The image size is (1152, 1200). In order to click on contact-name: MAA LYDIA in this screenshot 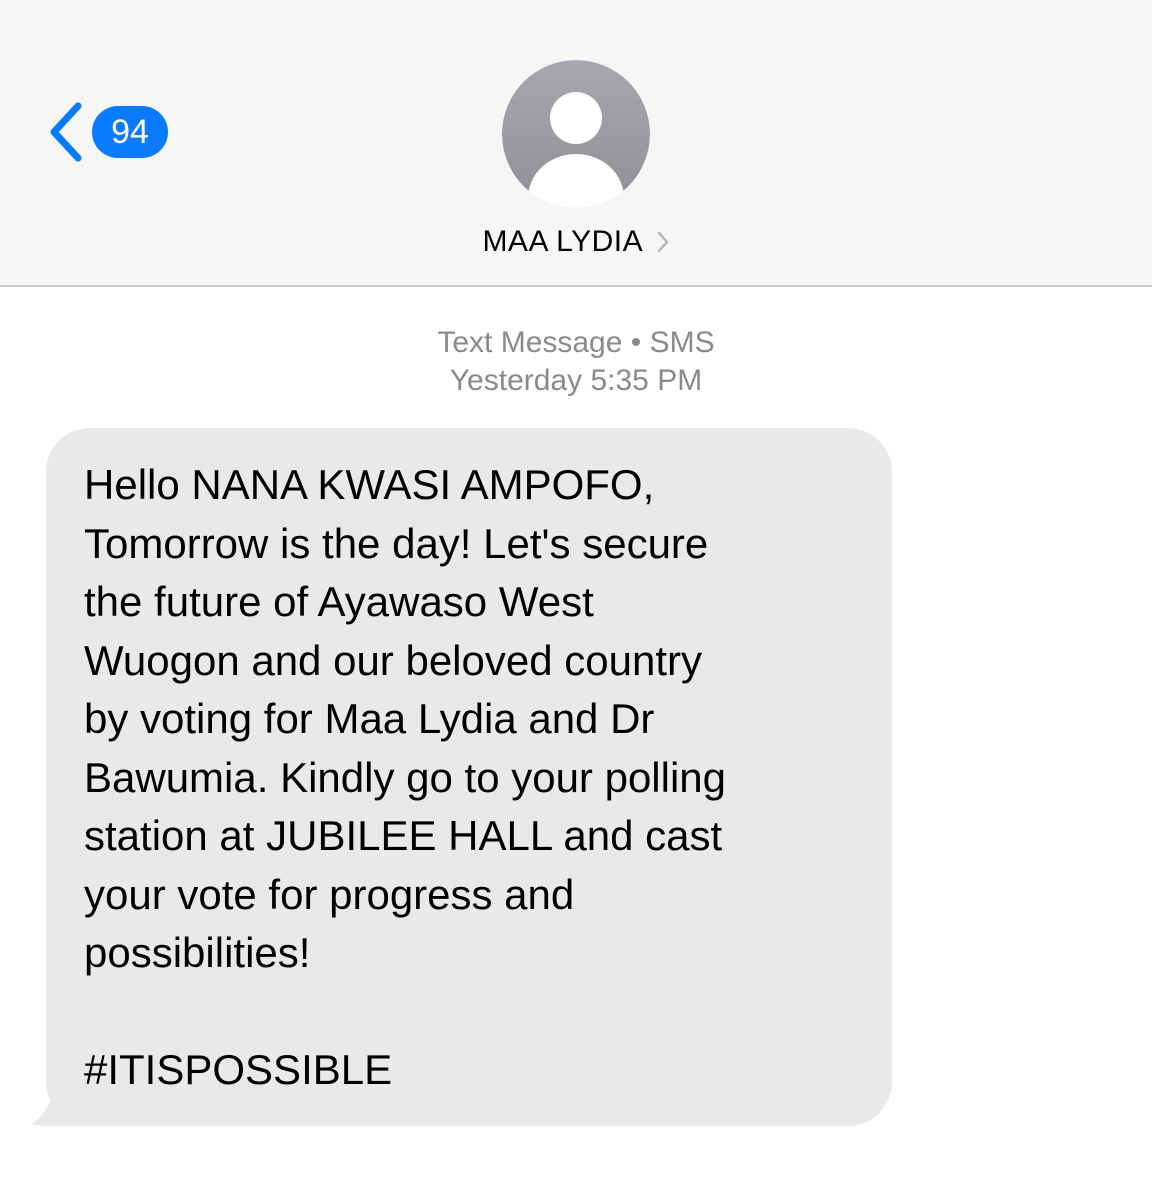, I will do `click(563, 241)`.